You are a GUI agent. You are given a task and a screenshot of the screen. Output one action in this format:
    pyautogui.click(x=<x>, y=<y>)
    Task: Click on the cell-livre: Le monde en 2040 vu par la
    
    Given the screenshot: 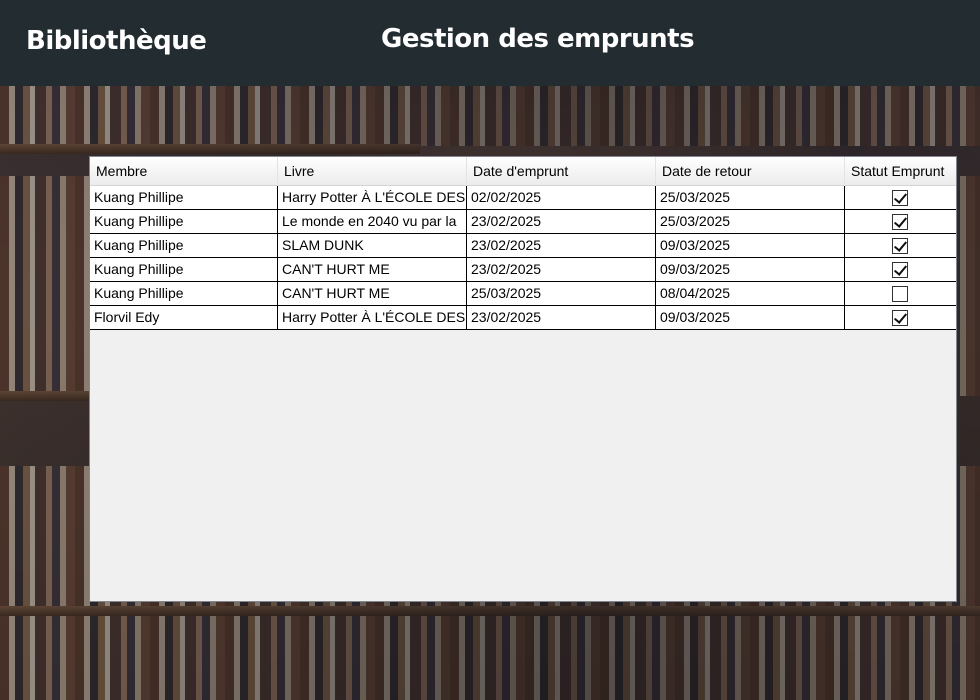 What is the action you would take?
    pyautogui.click(x=372, y=221)
    